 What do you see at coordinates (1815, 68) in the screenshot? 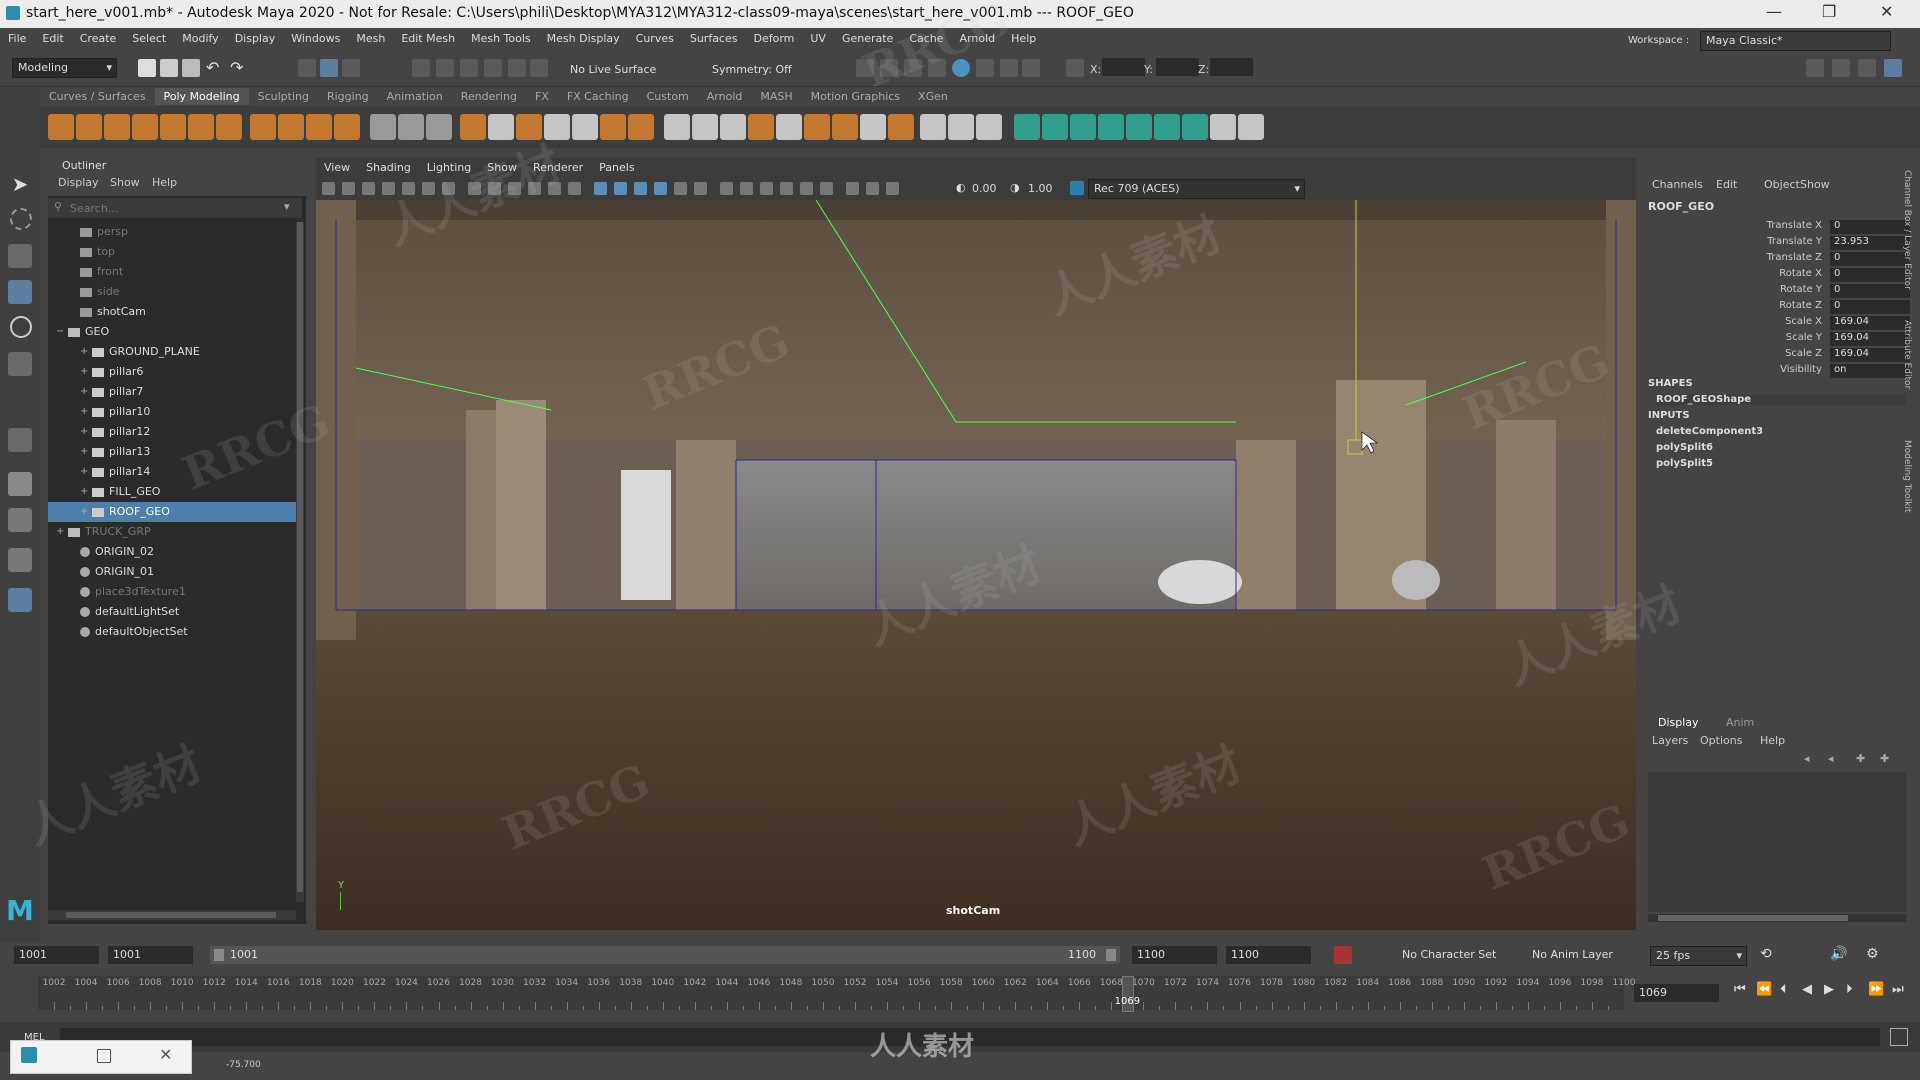
I see `sidebar-toggle-icon` at bounding box center [1815, 68].